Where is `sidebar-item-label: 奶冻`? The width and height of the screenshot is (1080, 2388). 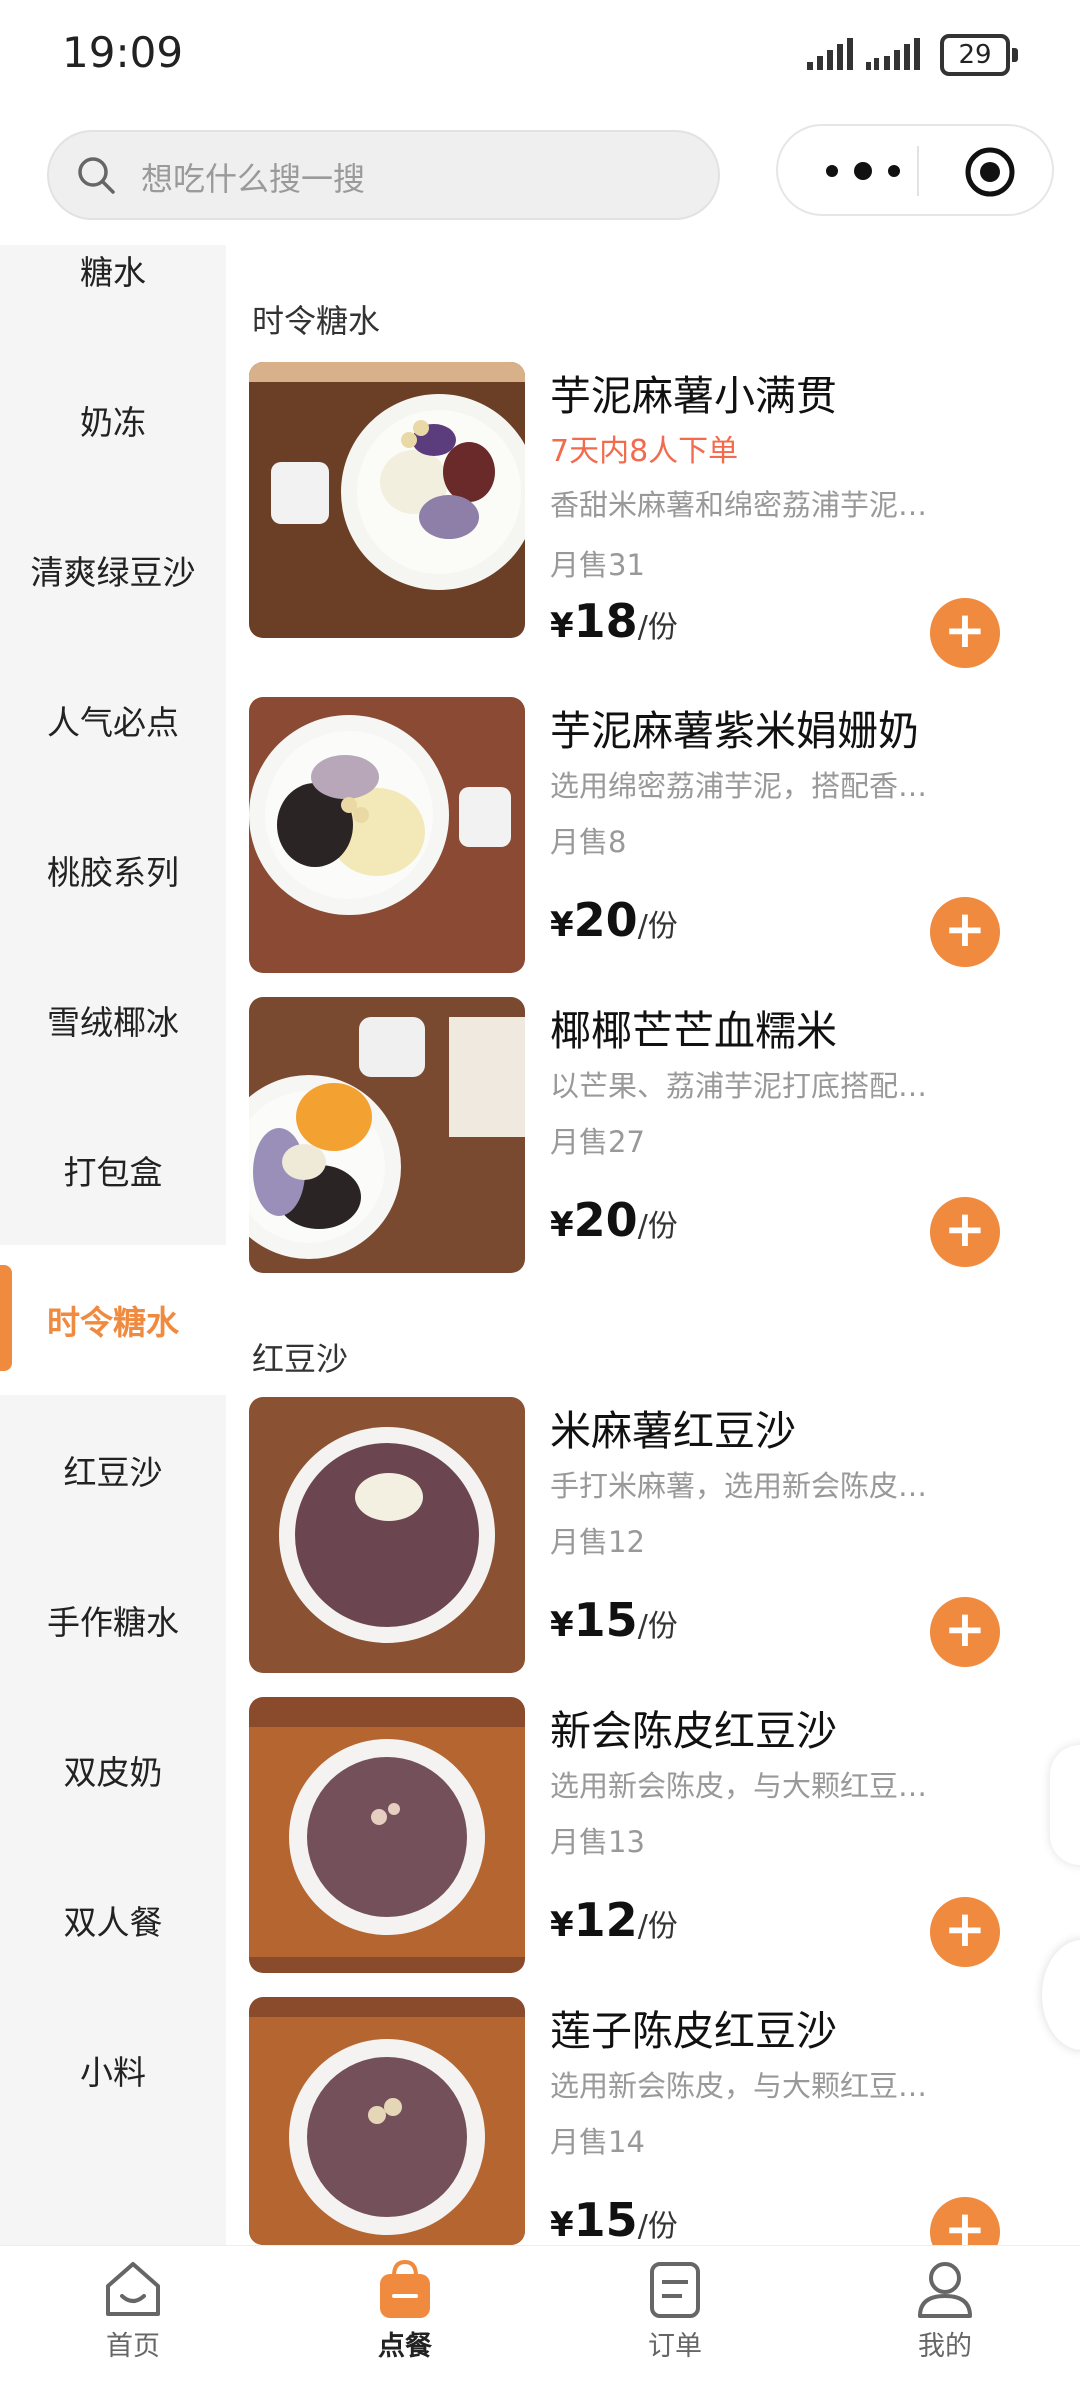 sidebar-item-label: 奶冻 is located at coordinates (113, 422).